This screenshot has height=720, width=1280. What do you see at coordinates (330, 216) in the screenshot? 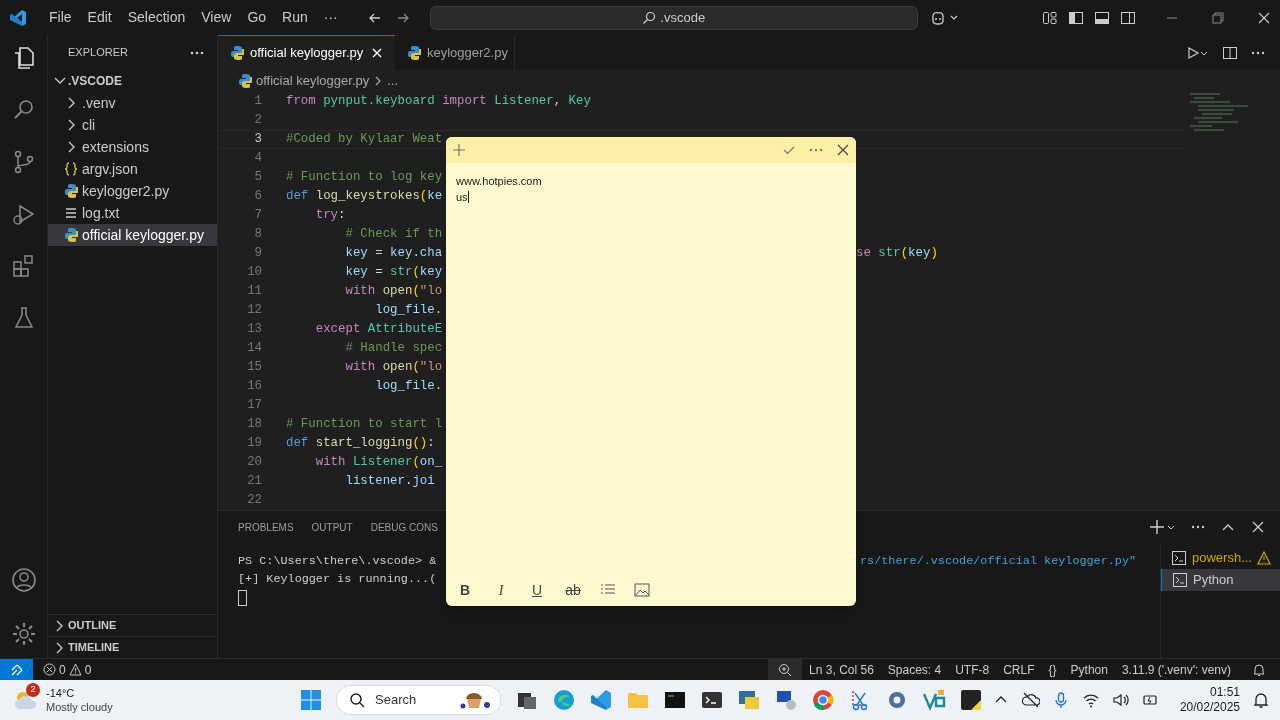
I see `code-line: try:` at bounding box center [330, 216].